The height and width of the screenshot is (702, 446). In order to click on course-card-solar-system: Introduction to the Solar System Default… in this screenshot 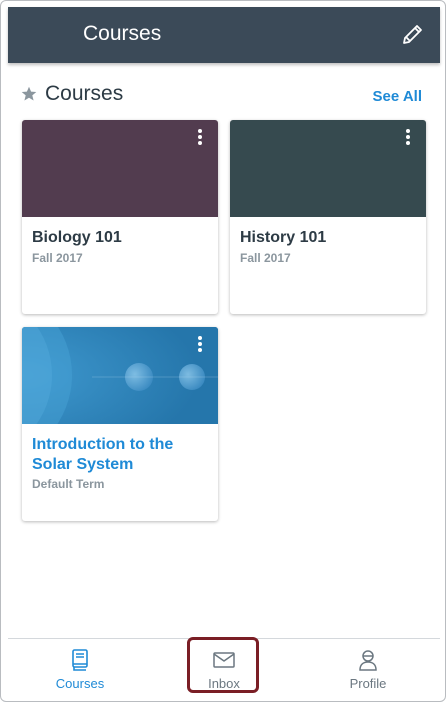, I will do `click(120, 424)`.